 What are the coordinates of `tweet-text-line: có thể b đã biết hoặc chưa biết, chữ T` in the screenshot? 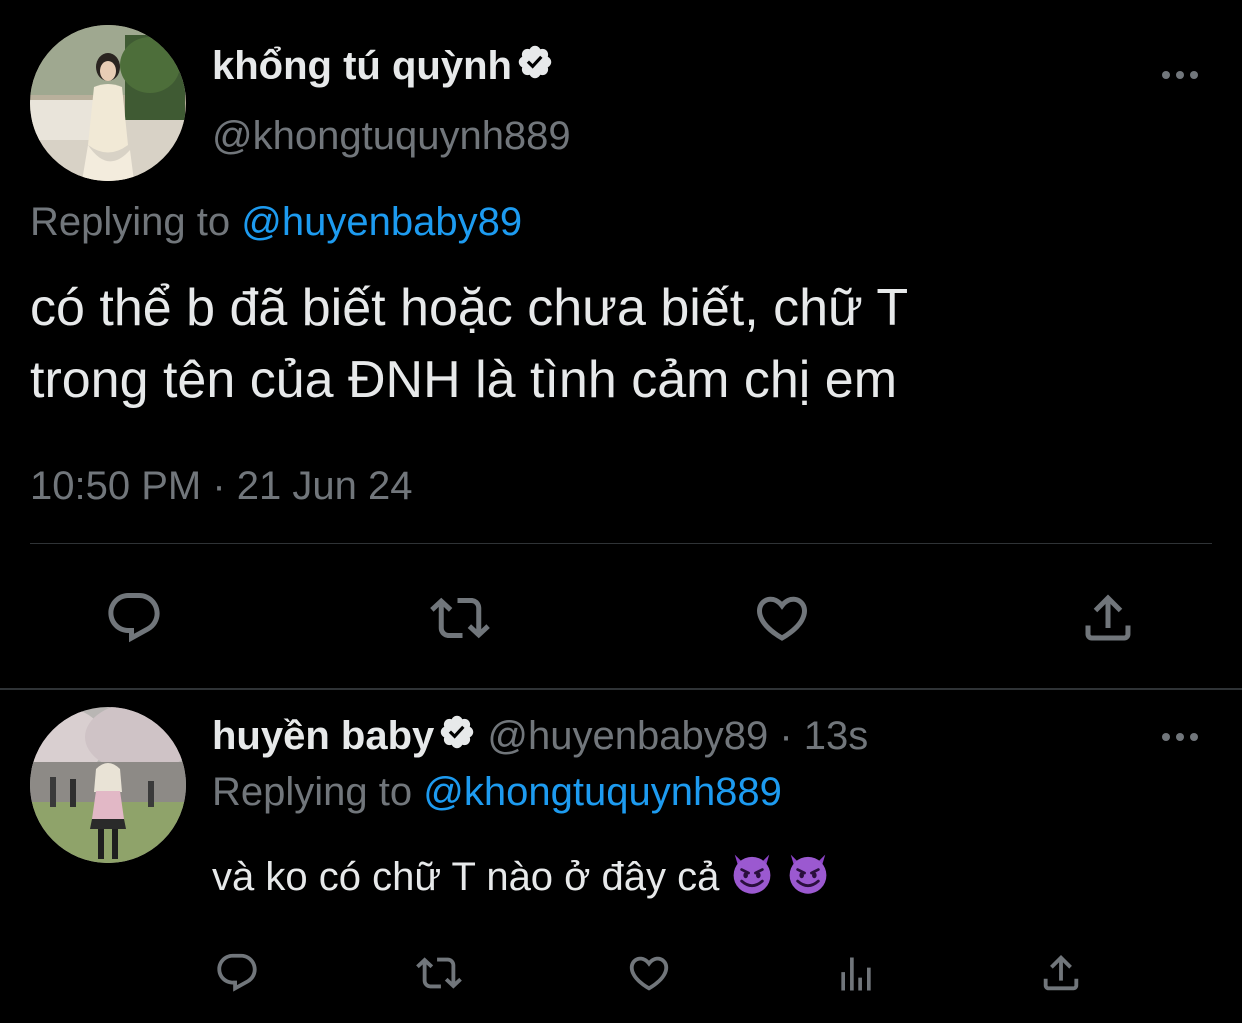 It's located at (469, 308).